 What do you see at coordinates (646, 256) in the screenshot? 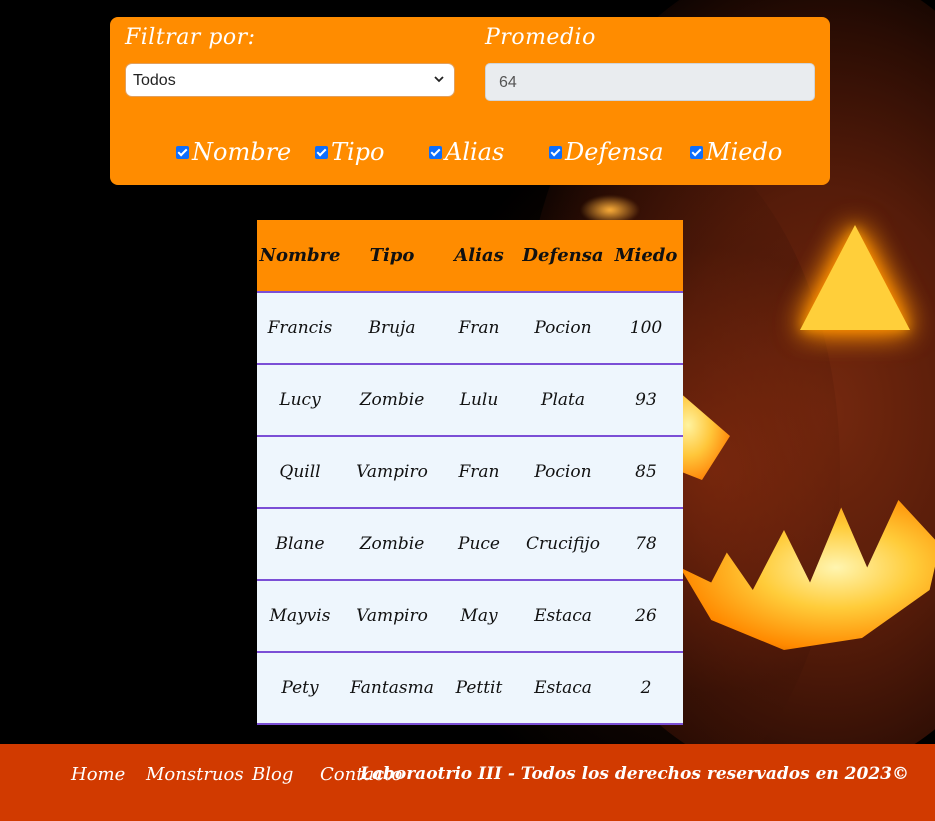
I see `header-miedo: Miedo` at bounding box center [646, 256].